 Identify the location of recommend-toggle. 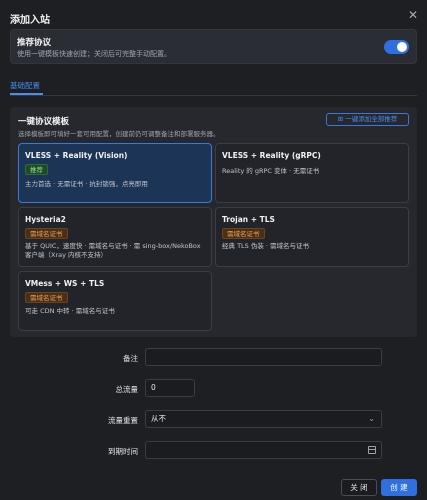
(396, 47).